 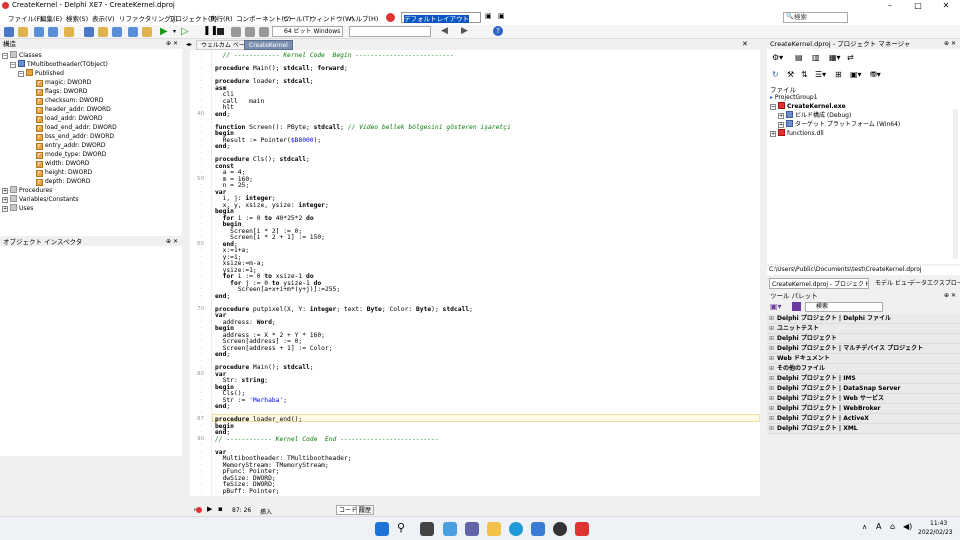 What do you see at coordinates (538, 529) in the screenshot?
I see `store-icon` at bounding box center [538, 529].